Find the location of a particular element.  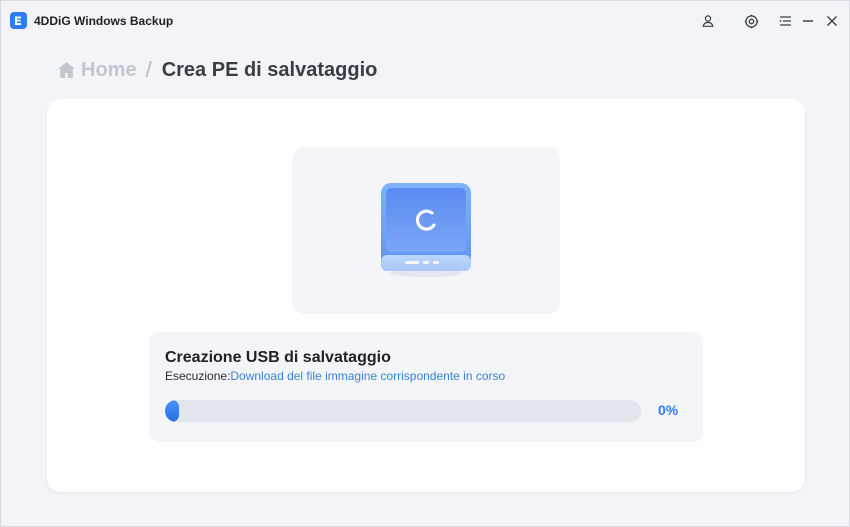

home-icon is located at coordinates (66, 70).